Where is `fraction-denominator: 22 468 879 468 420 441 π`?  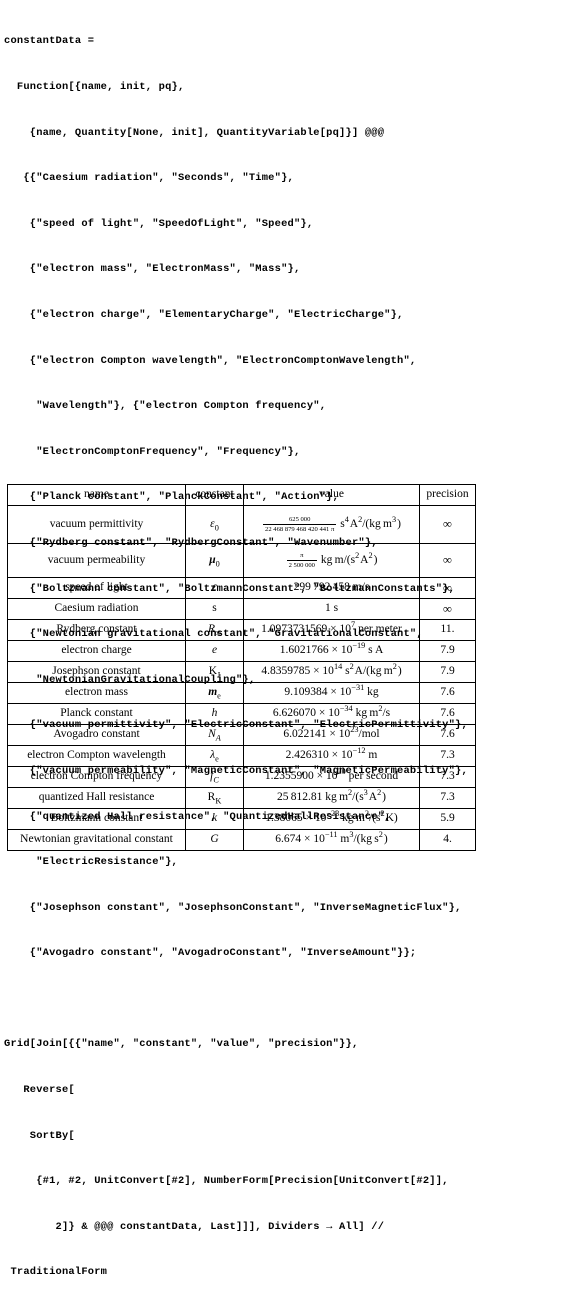
fraction-denominator: 22 468 879 468 420 441 π is located at coordinates (300, 528).